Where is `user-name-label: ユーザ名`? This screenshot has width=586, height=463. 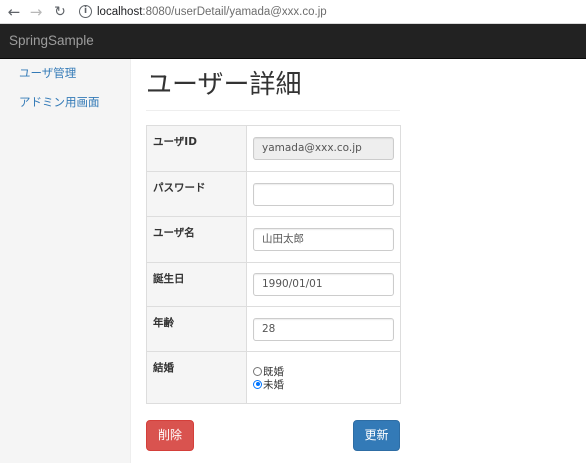
user-name-label: ユーザ名 is located at coordinates (196, 239).